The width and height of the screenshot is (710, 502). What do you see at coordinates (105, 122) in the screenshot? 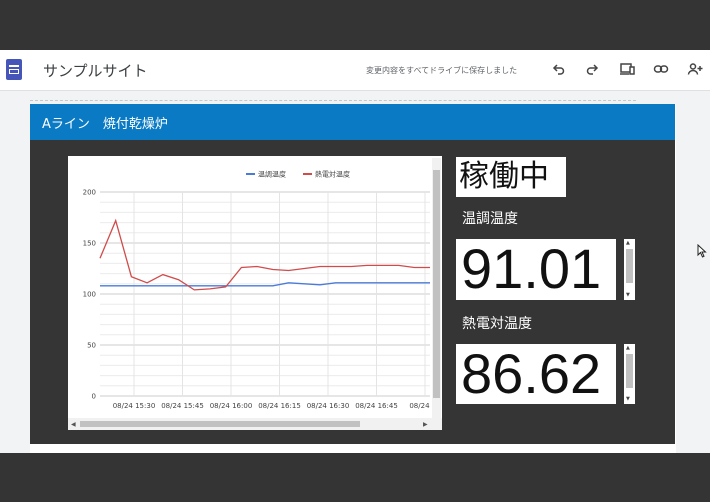
I see `section-title: Aライン 焼付乾燥炉` at bounding box center [105, 122].